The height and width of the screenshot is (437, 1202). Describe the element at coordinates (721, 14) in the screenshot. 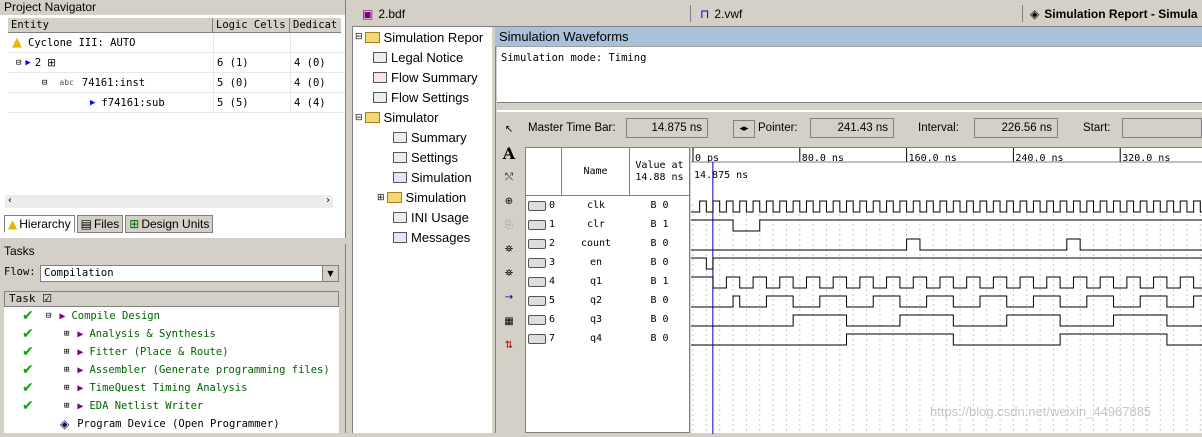

I see `tab-2-vwf: ⊓ 2.vwf` at that location.